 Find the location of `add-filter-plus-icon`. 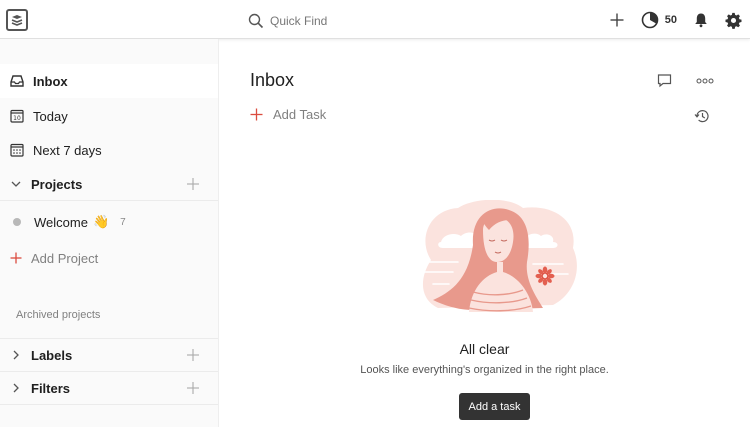

add-filter-plus-icon is located at coordinates (193, 388).